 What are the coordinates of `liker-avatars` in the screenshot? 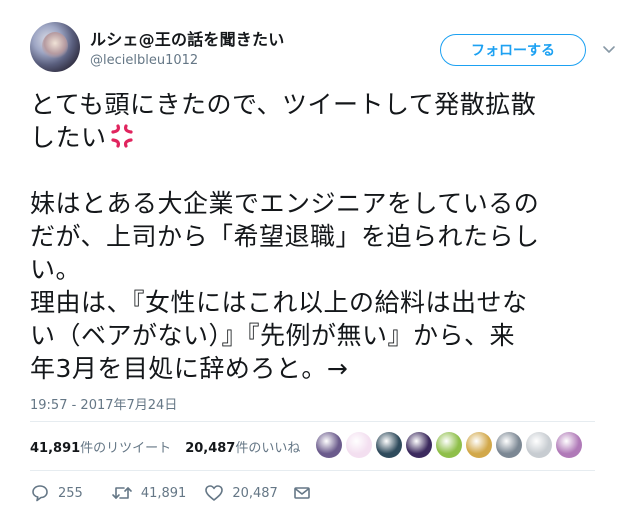 It's located at (451, 445).